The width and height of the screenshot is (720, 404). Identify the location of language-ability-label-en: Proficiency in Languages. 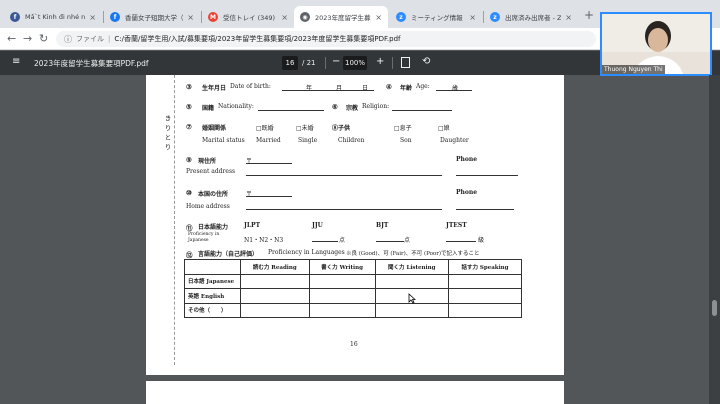
(306, 252).